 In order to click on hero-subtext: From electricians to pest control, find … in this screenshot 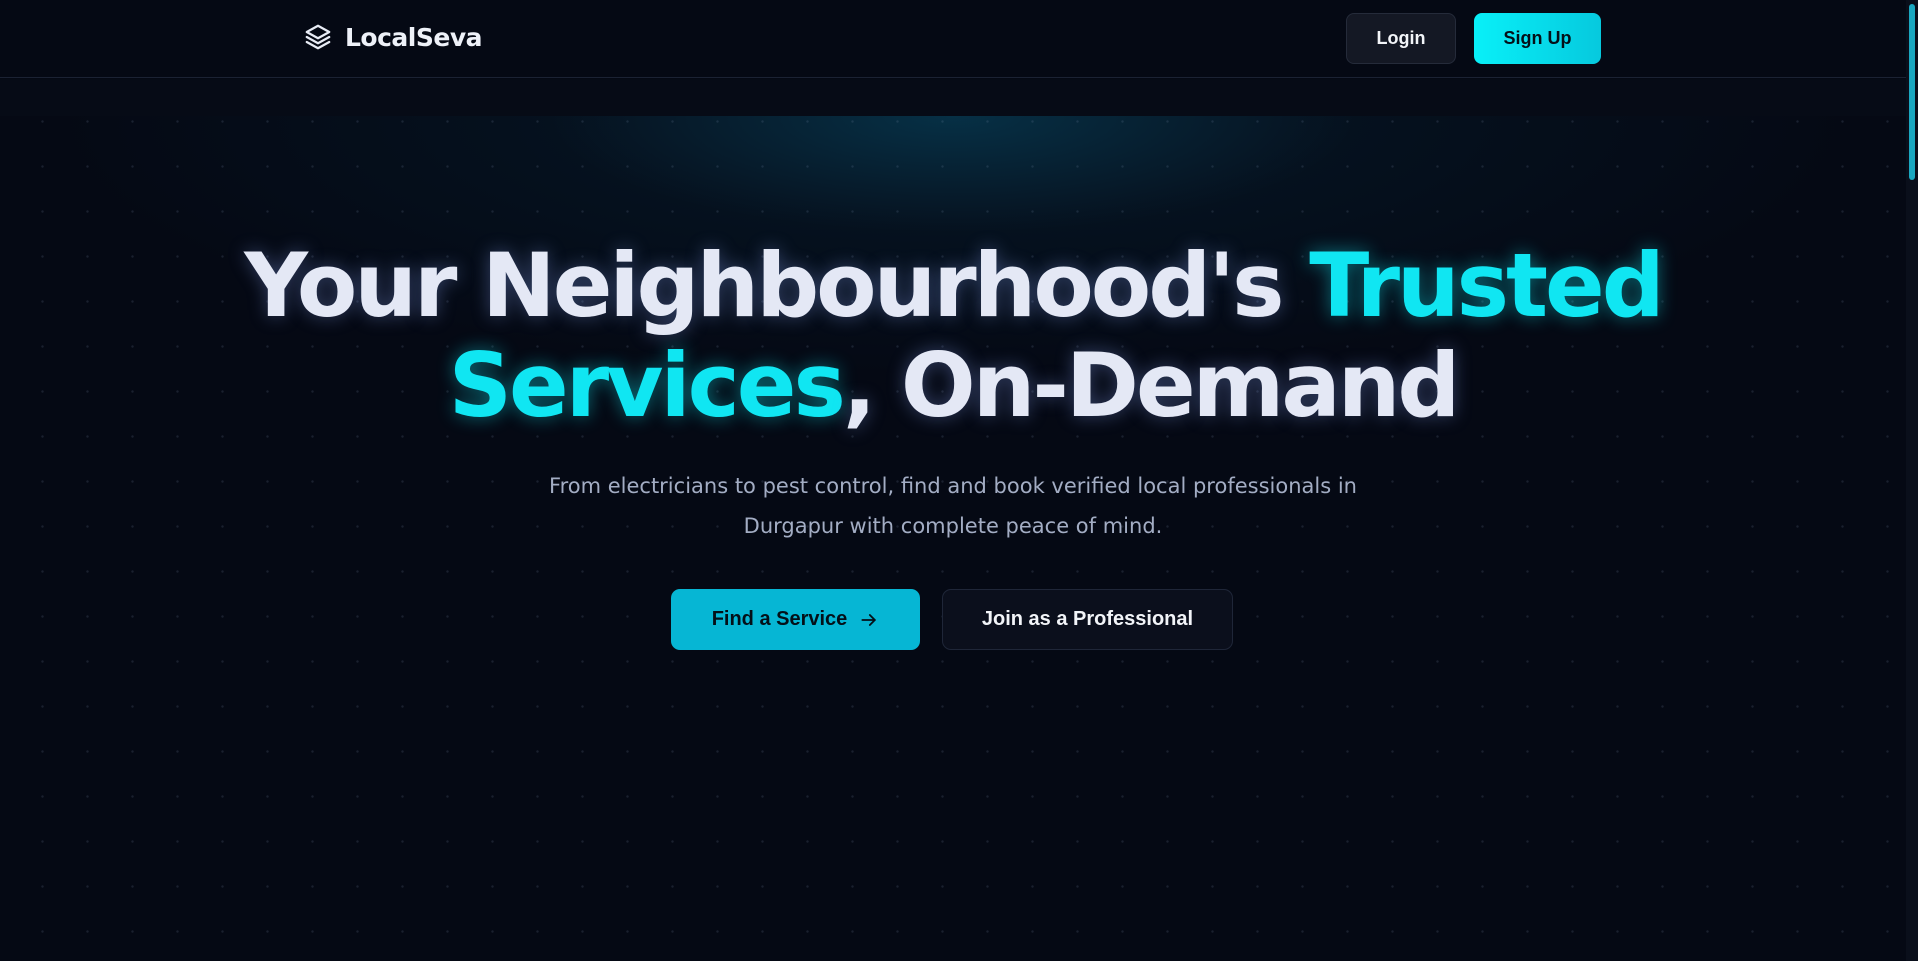, I will do `click(953, 506)`.